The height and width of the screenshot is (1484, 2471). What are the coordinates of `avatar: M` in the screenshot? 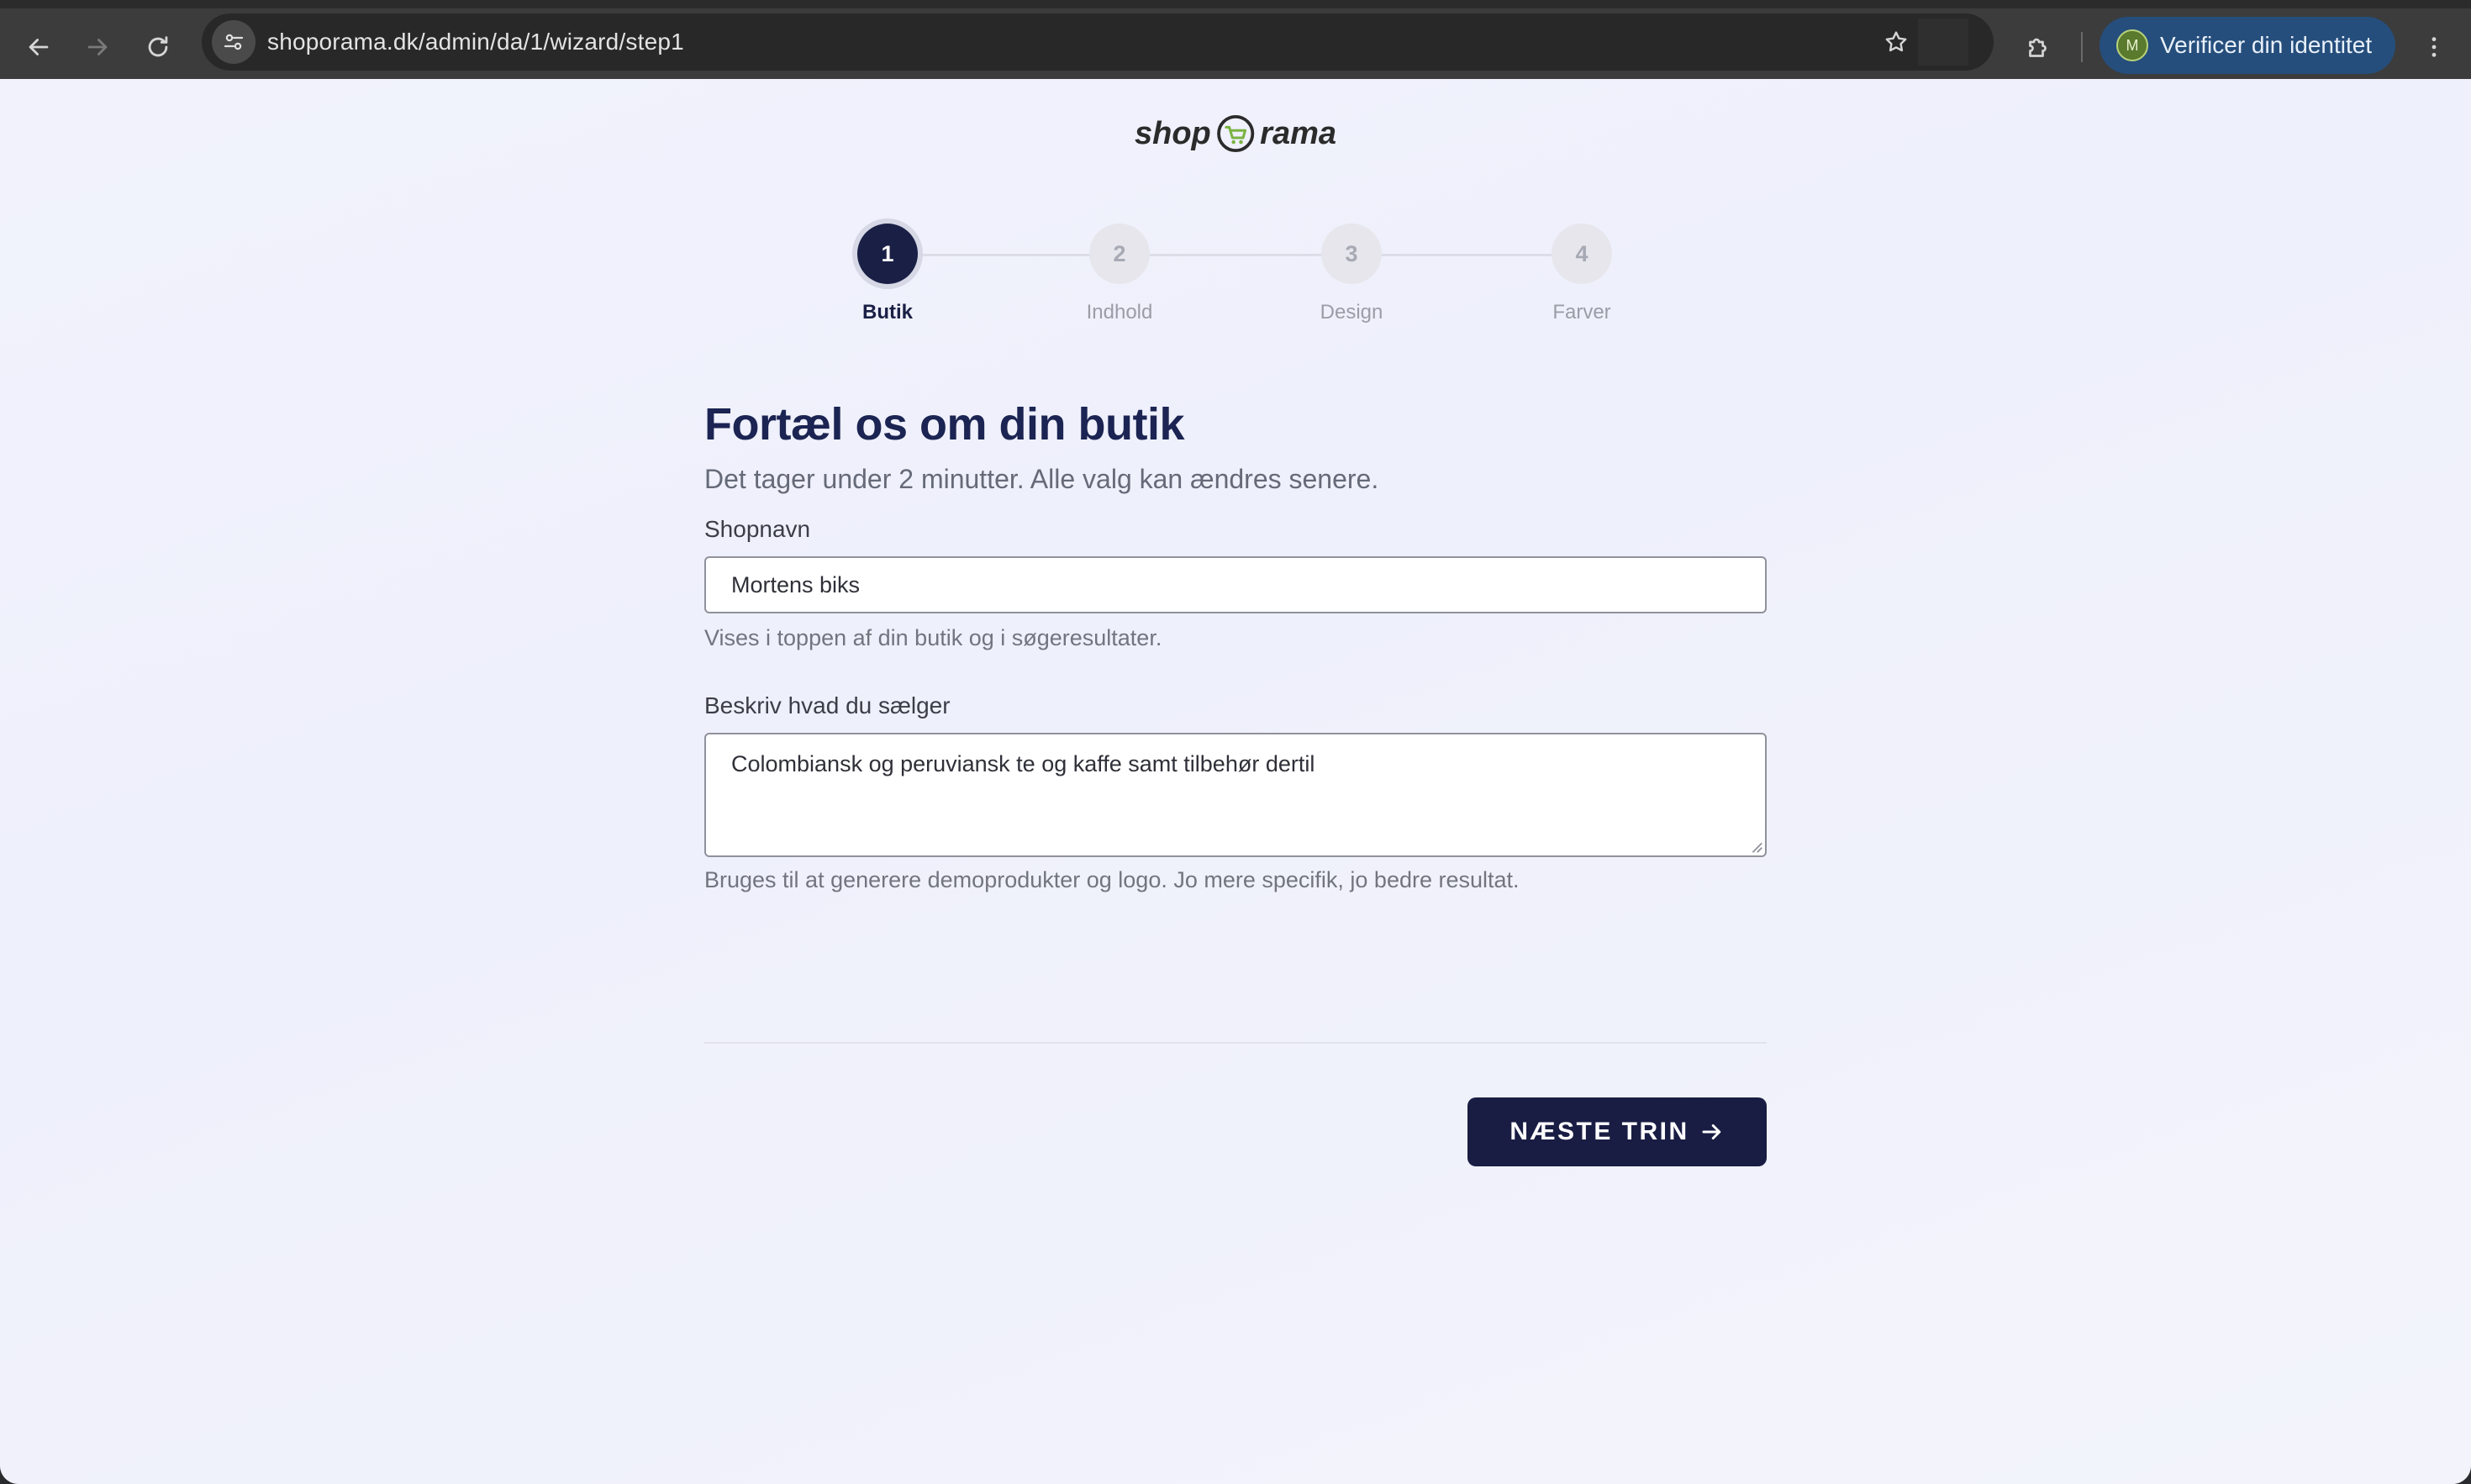 It's located at (2132, 45).